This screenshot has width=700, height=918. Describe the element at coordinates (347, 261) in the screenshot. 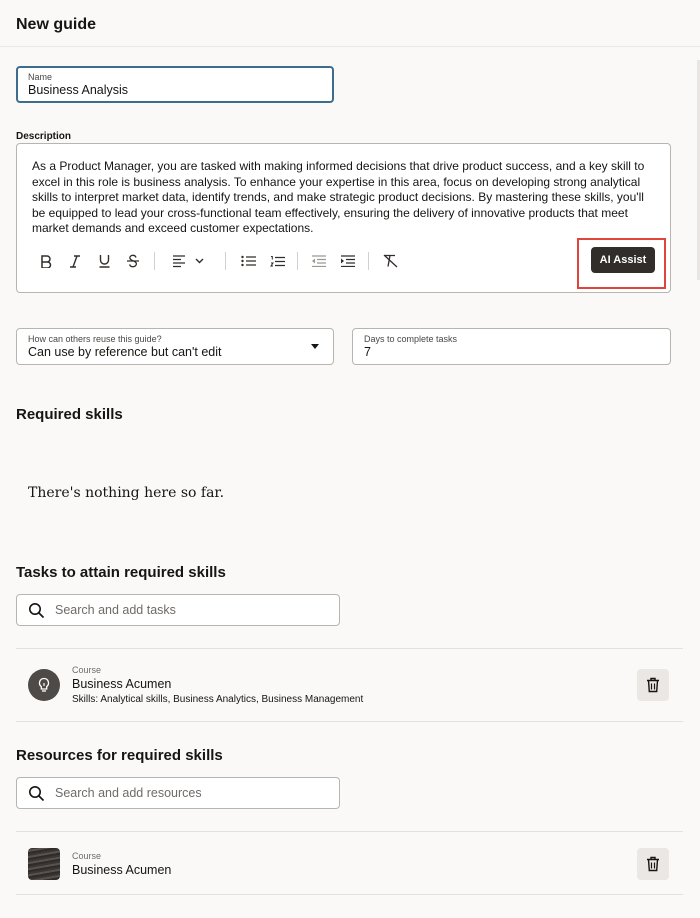

I see `indent-icon` at that location.